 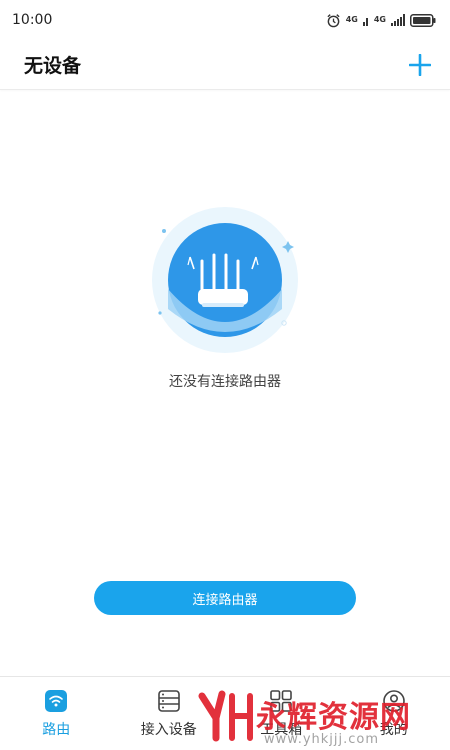 What do you see at coordinates (281, 730) in the screenshot?
I see `tab-label-toolbox: 工具箱` at bounding box center [281, 730].